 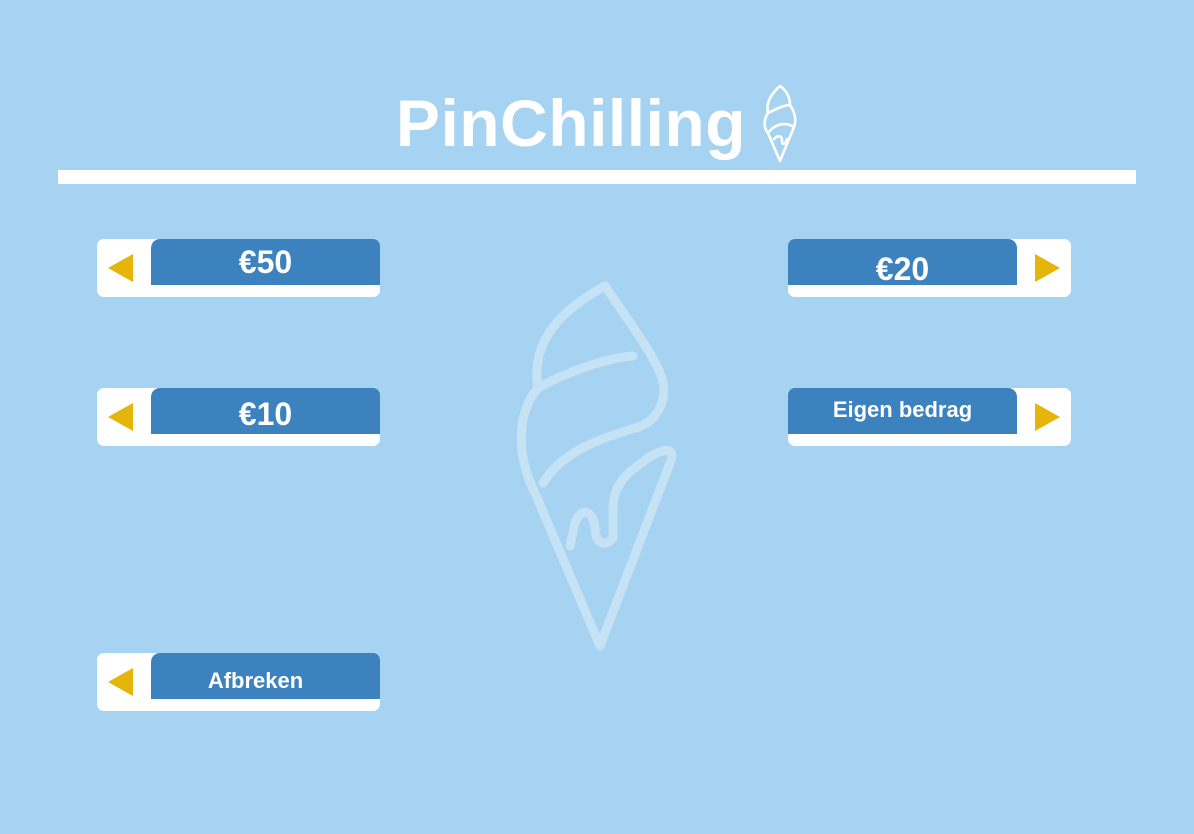 I want to click on amount-50-label: €50, so click(x=265, y=261).